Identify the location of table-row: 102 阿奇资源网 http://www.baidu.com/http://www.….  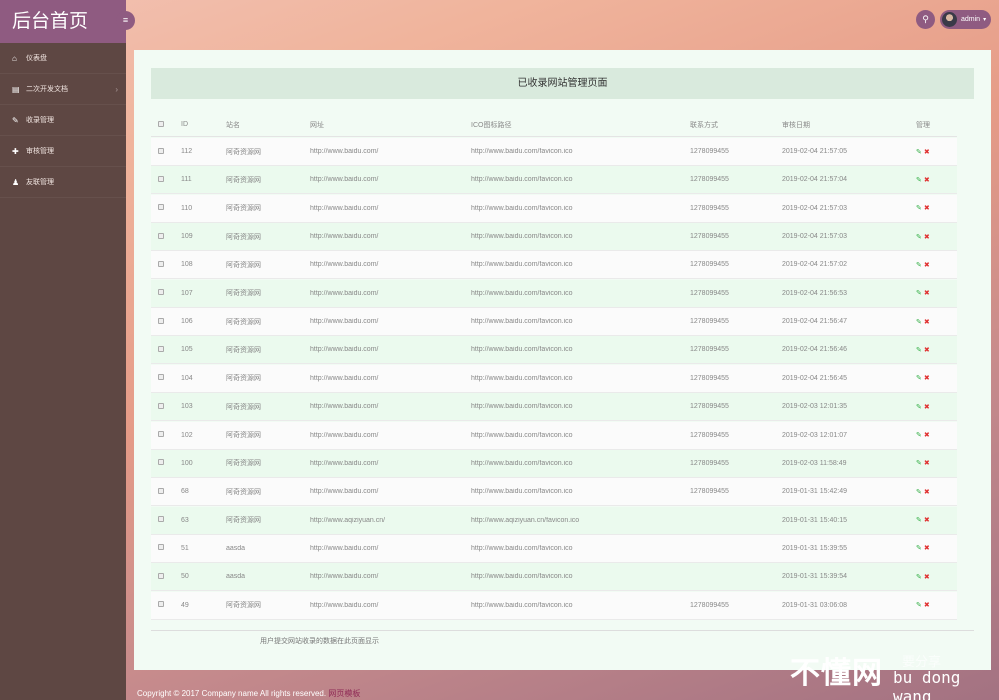
(554, 435).